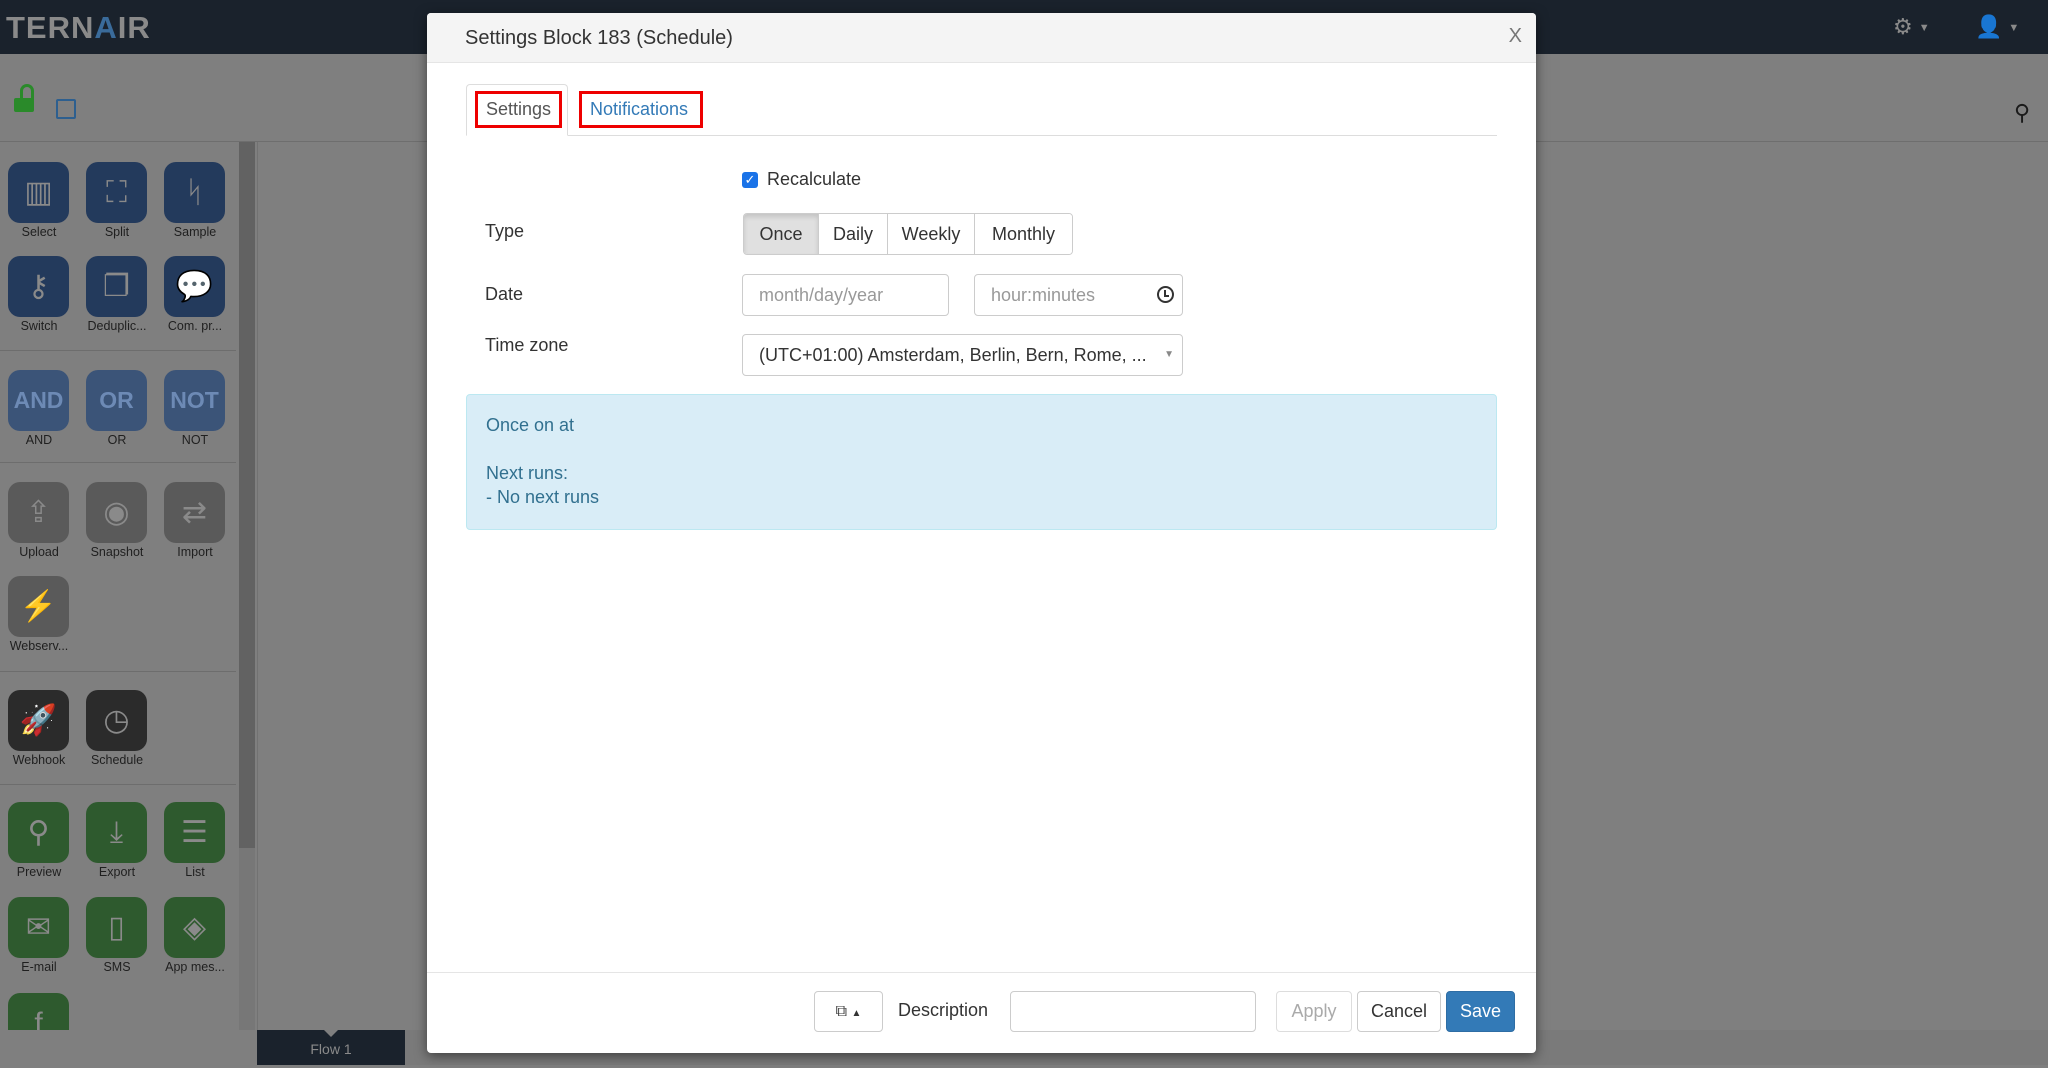  Describe the element at coordinates (527, 473) in the screenshot. I see `info-next-runs-label: Next runs:` at that location.